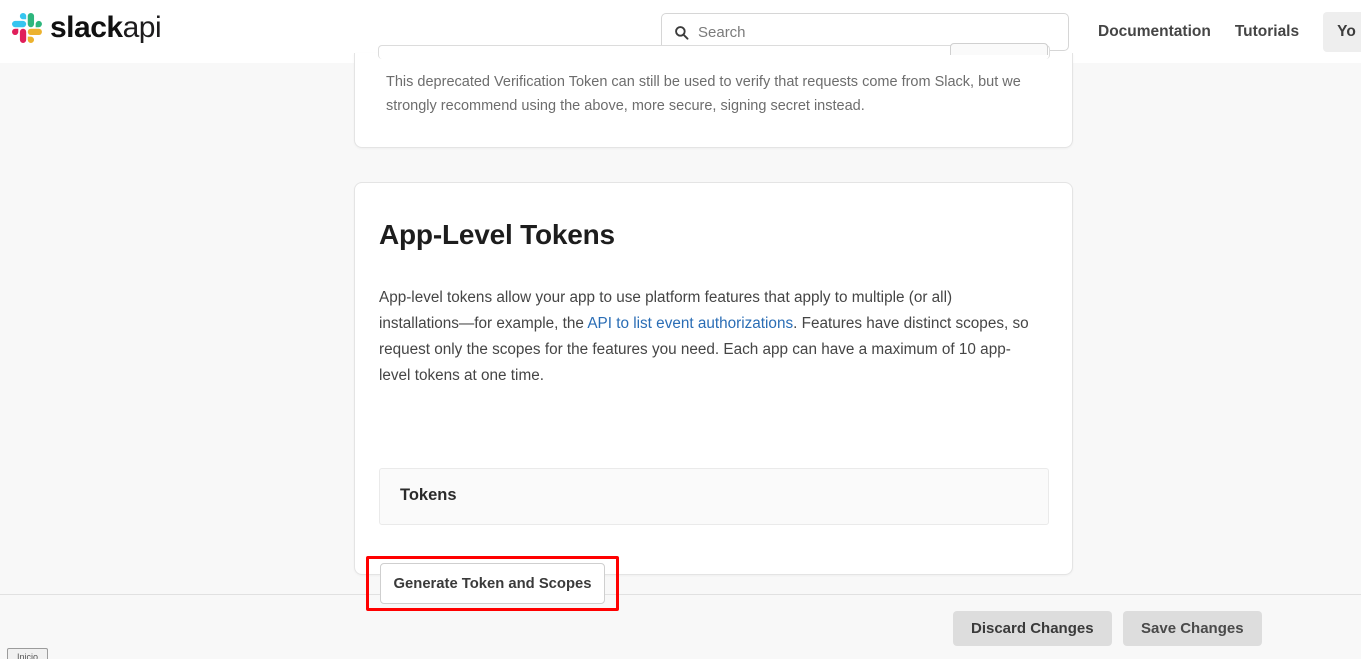 The image size is (1361, 659). I want to click on app-level-tokens-title: App-Level Tokens, so click(497, 234).